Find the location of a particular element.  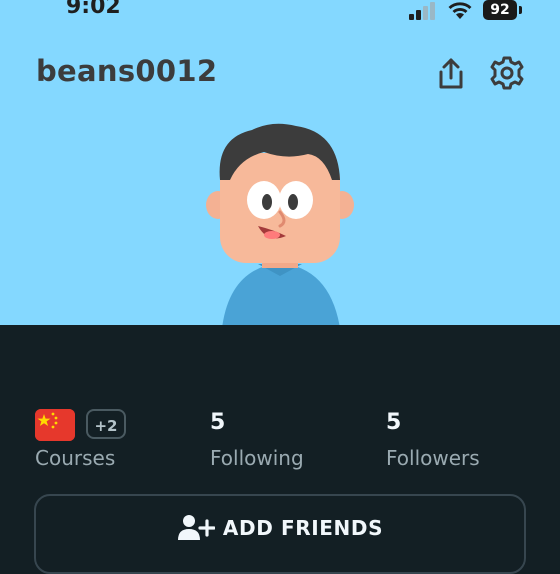

gear-icon is located at coordinates (507, 73).